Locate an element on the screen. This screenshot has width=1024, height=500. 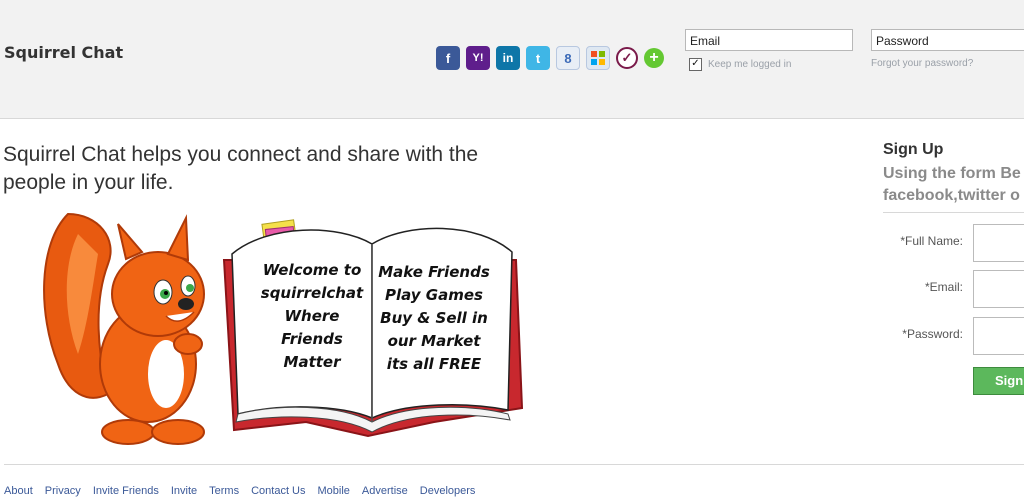
password-input: Password is located at coordinates (947, 40).